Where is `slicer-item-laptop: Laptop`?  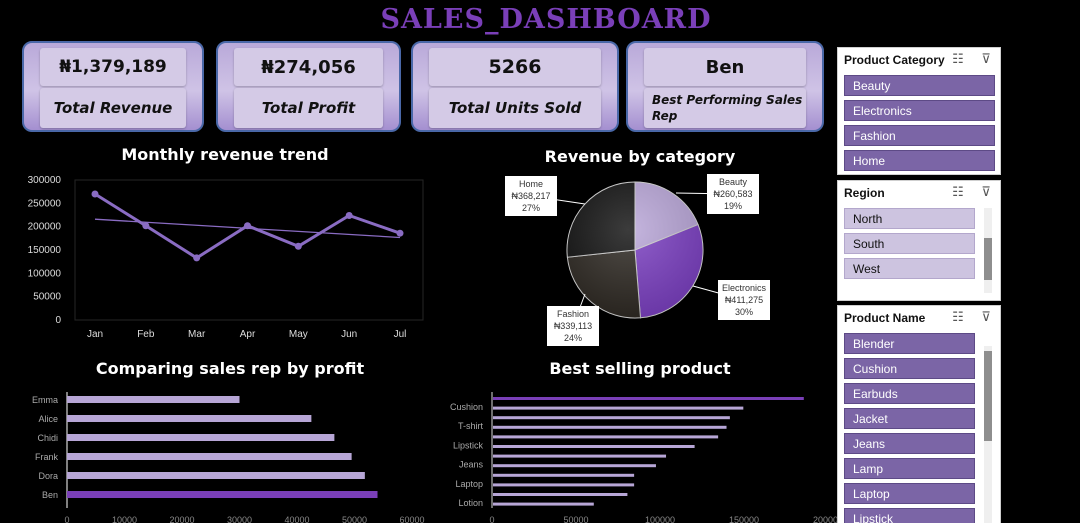
slicer-item-laptop: Laptop is located at coordinates (909, 493).